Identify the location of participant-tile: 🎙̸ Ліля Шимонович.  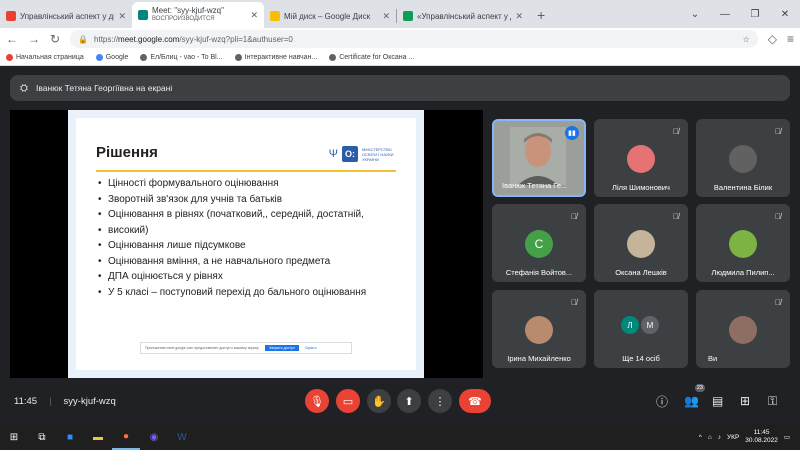
(641, 158).